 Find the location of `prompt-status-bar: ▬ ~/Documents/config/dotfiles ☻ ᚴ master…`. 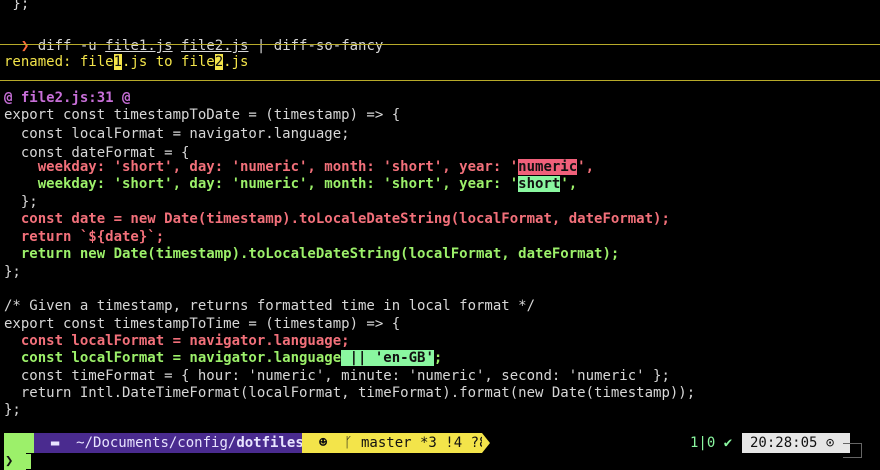

prompt-status-bar: ▬ ~/Documents/config/dotfiles ☻ ᚴ master… is located at coordinates (440, 443).